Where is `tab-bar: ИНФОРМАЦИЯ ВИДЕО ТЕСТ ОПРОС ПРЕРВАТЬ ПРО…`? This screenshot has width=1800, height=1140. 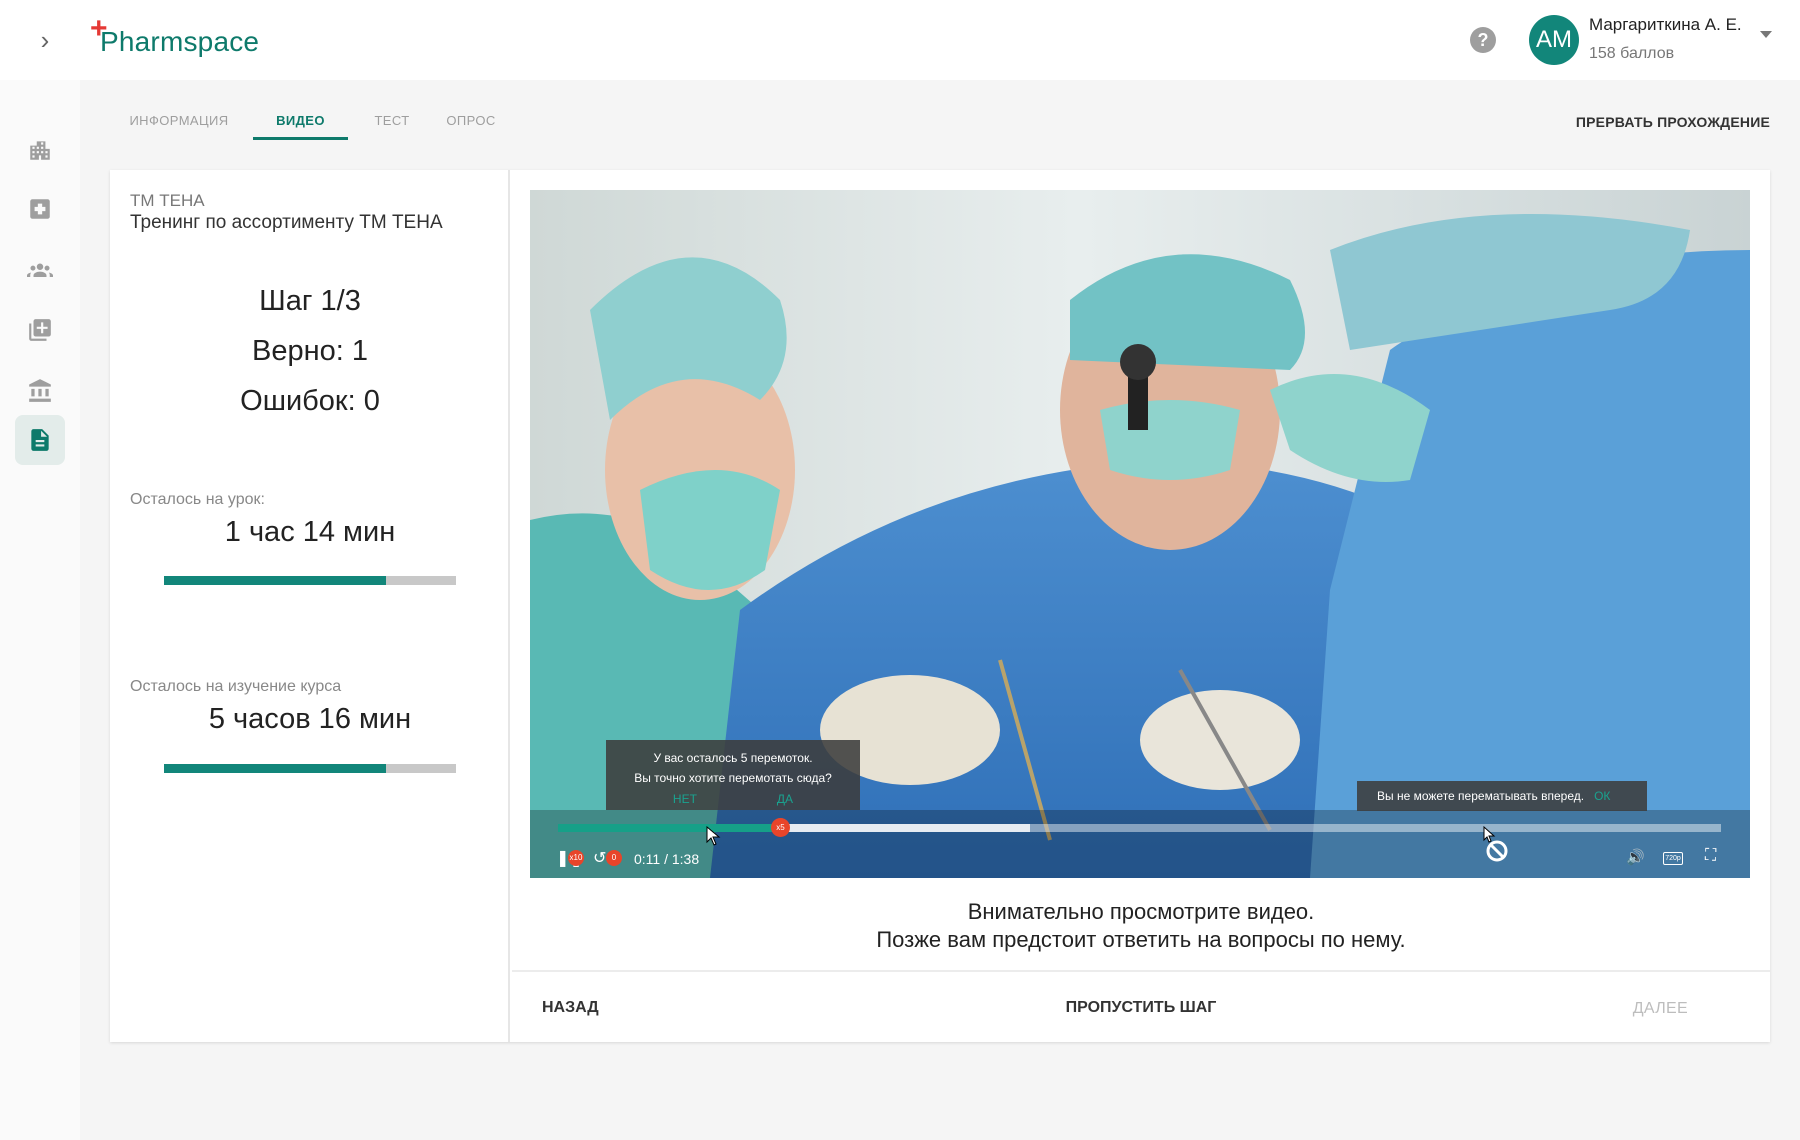 tab-bar: ИНФОРМАЦИЯ ВИДЕО ТЕСТ ОПРОС ПРЕРВАТЬ ПРО… is located at coordinates (940, 120).